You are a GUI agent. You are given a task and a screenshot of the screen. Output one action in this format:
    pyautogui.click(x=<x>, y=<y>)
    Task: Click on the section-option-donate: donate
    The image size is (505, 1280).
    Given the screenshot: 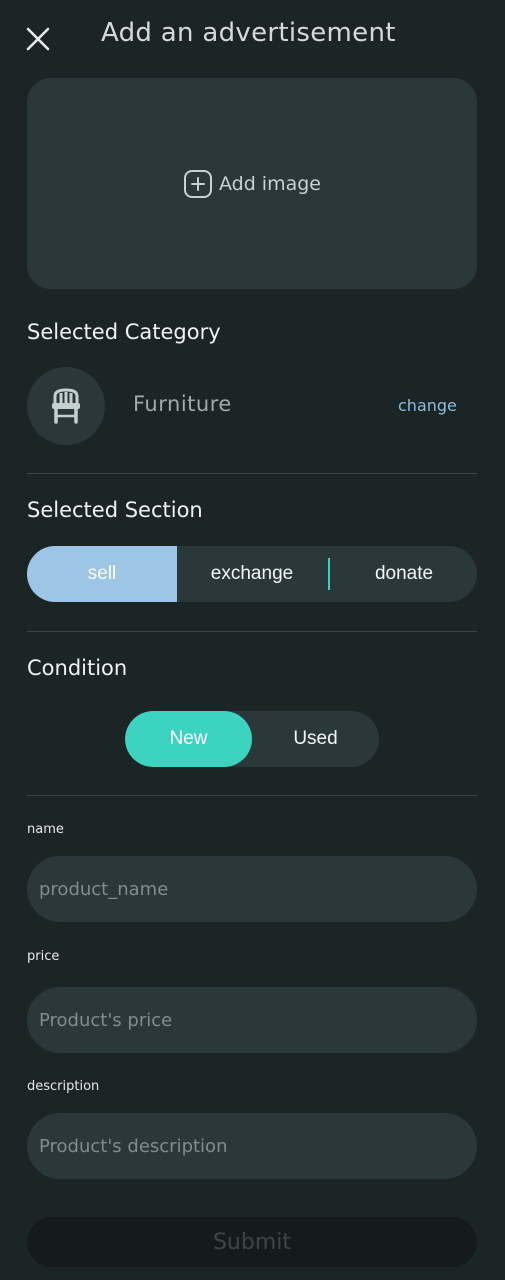 What is the action you would take?
    pyautogui.click(x=403, y=574)
    